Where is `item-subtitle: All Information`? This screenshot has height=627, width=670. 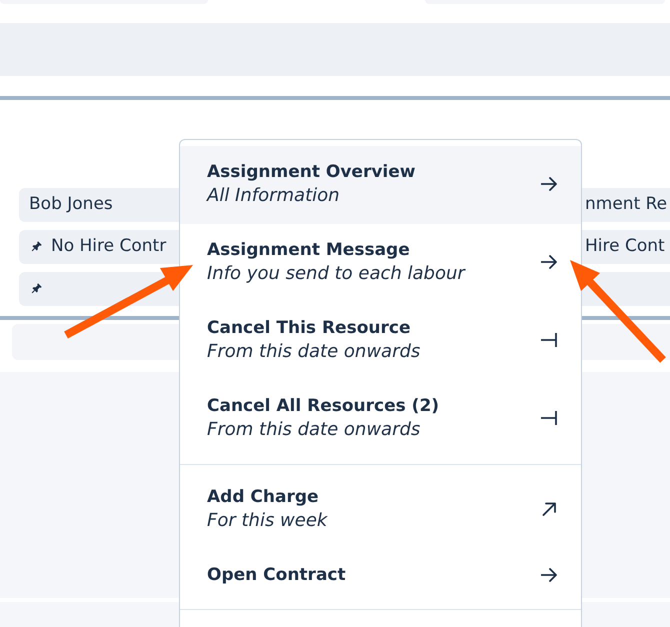 item-subtitle: All Information is located at coordinates (274, 196).